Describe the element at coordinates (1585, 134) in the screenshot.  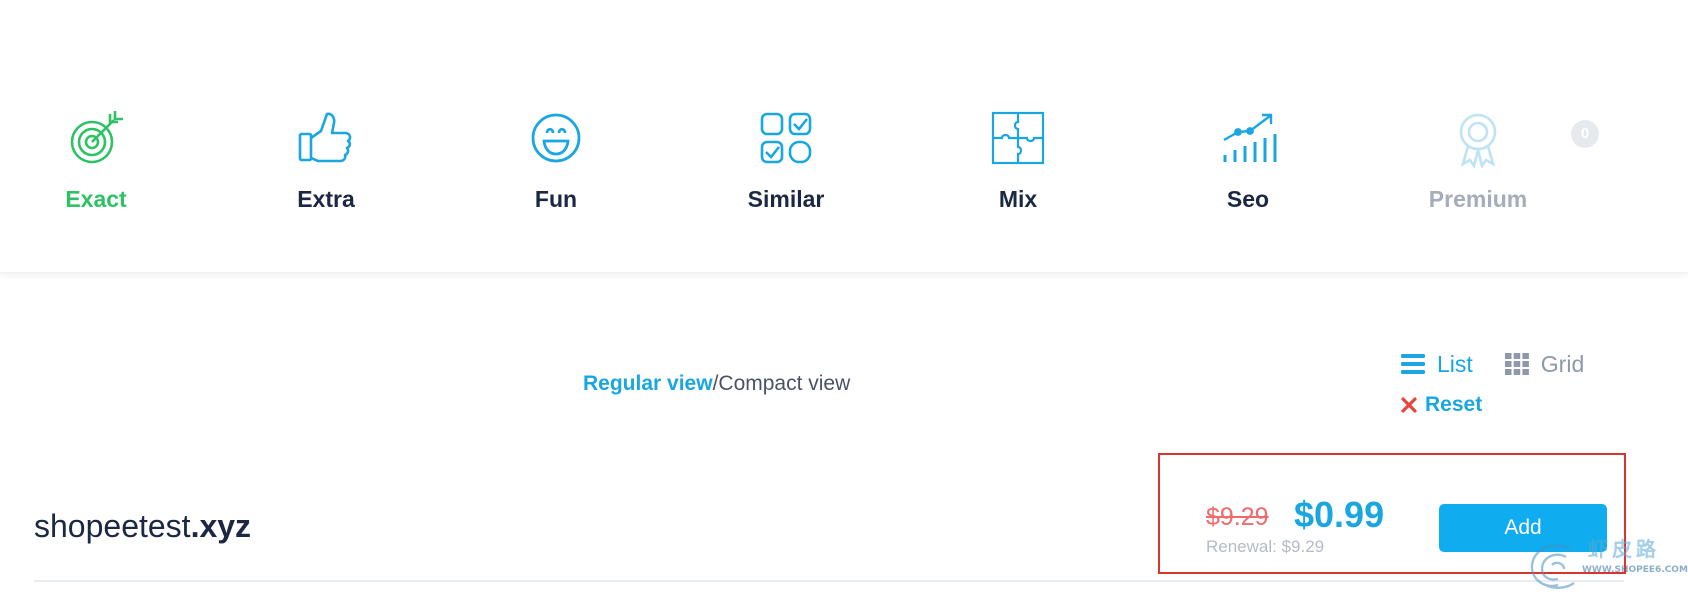
I see `premium-count-badge: 0` at that location.